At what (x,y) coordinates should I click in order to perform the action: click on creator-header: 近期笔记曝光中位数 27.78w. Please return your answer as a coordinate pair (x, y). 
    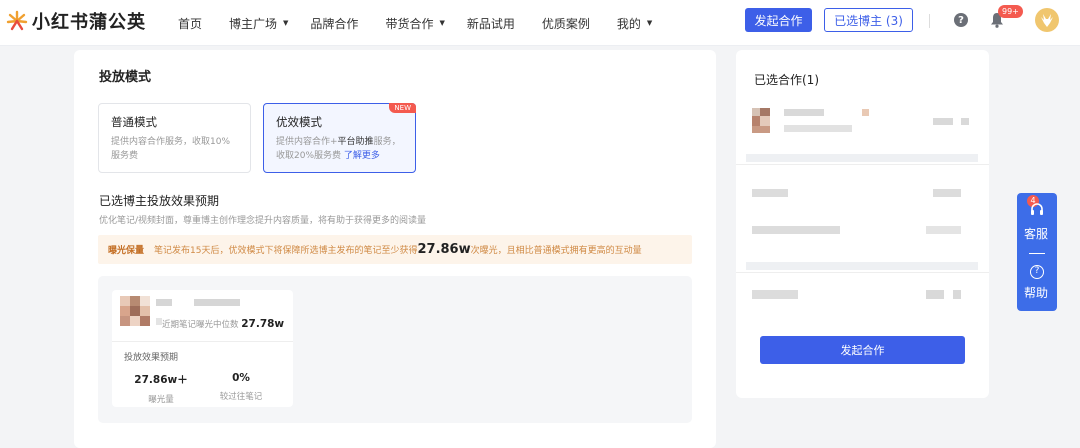
    Looking at the image, I should click on (202, 316).